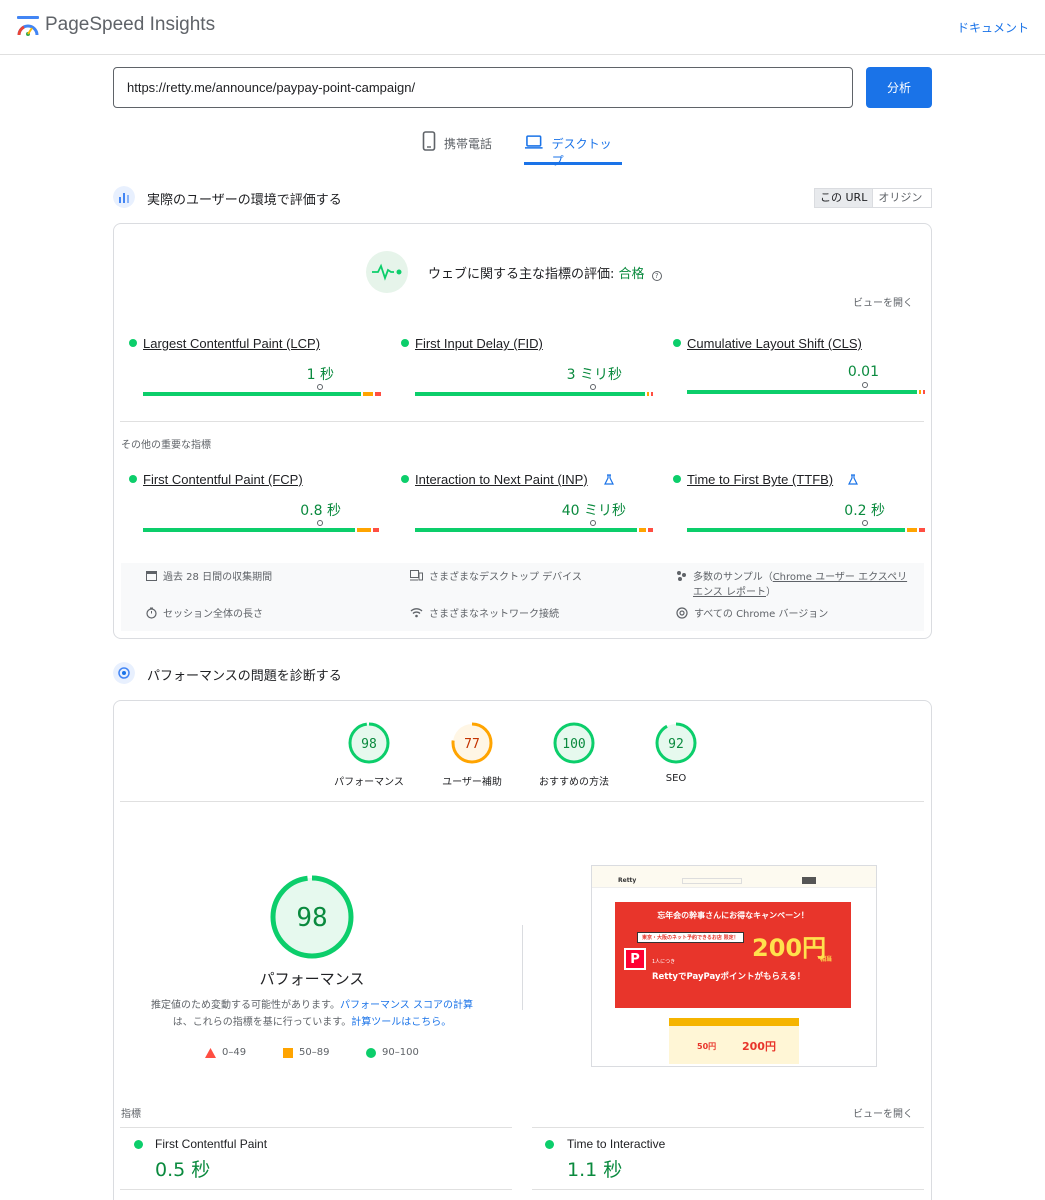 This screenshot has height=1200, width=1045. I want to click on info-samples: 多数のサンプル（Chrome ユーザー エクスペリ エンス レポート）, so click(796, 585).